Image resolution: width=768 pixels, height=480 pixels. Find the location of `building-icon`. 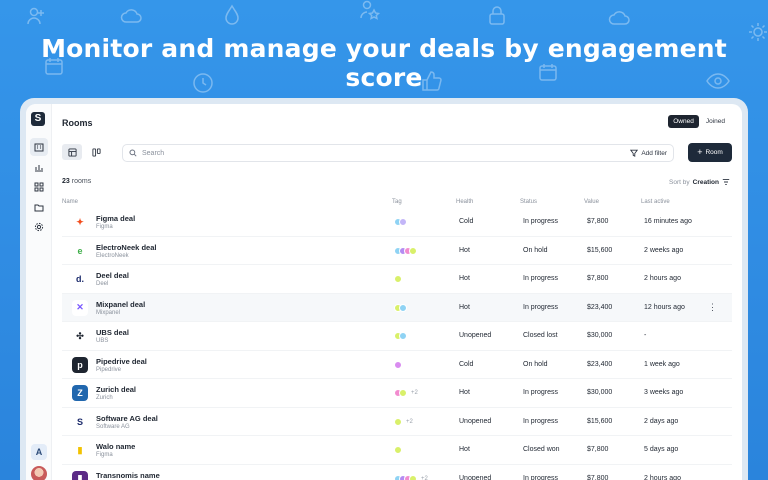

building-icon is located at coordinates (39, 147).